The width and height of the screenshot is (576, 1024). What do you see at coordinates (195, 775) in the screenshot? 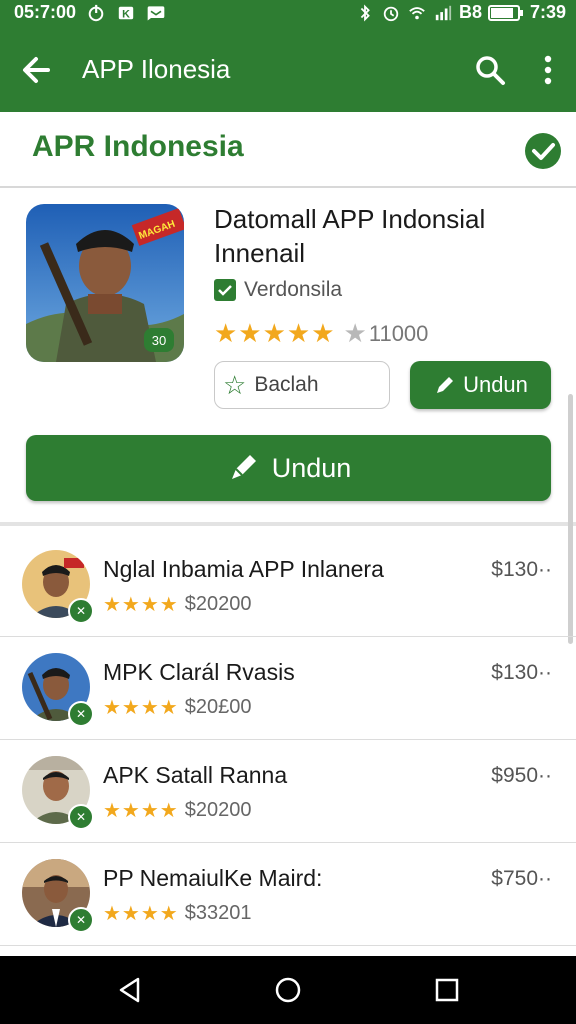
I see `app-name: APK Satall Ranna` at bounding box center [195, 775].